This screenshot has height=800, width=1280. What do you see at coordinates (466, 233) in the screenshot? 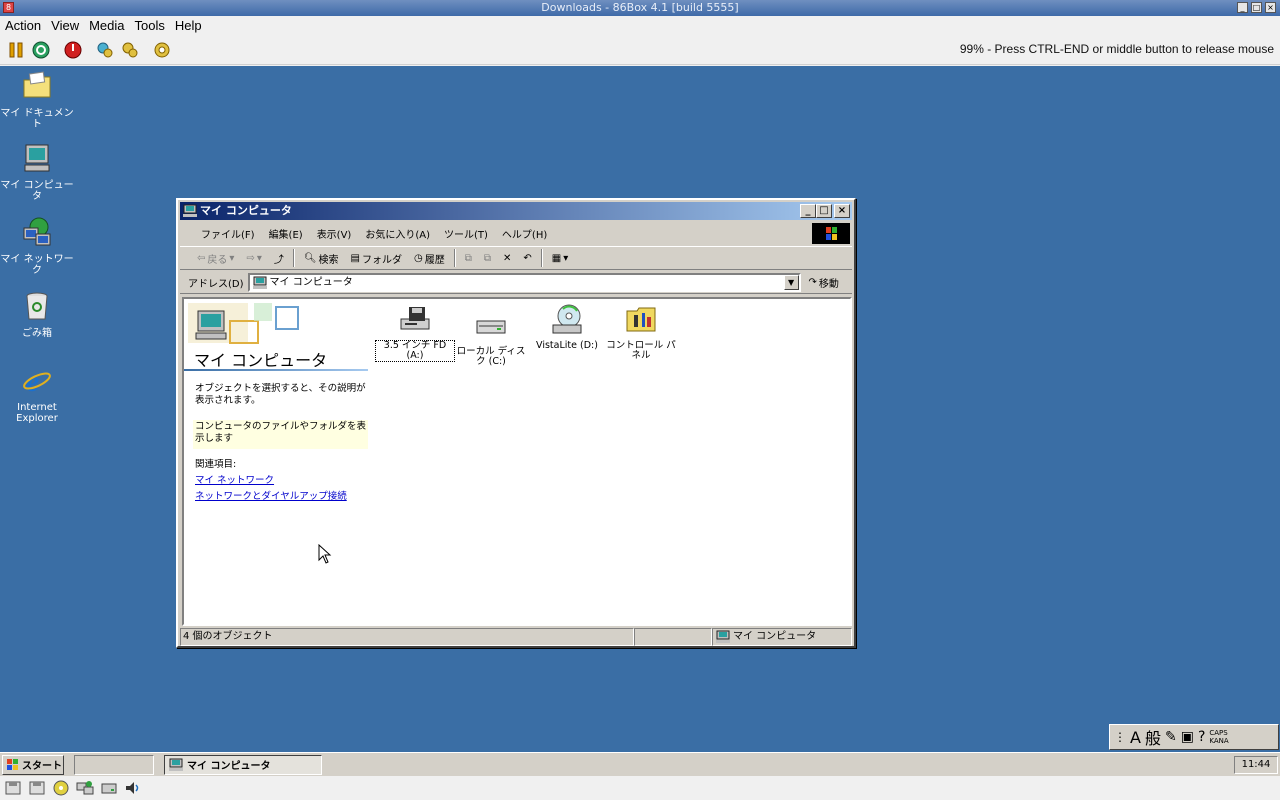
I see `menu-tools: ツール(T)` at bounding box center [466, 233].